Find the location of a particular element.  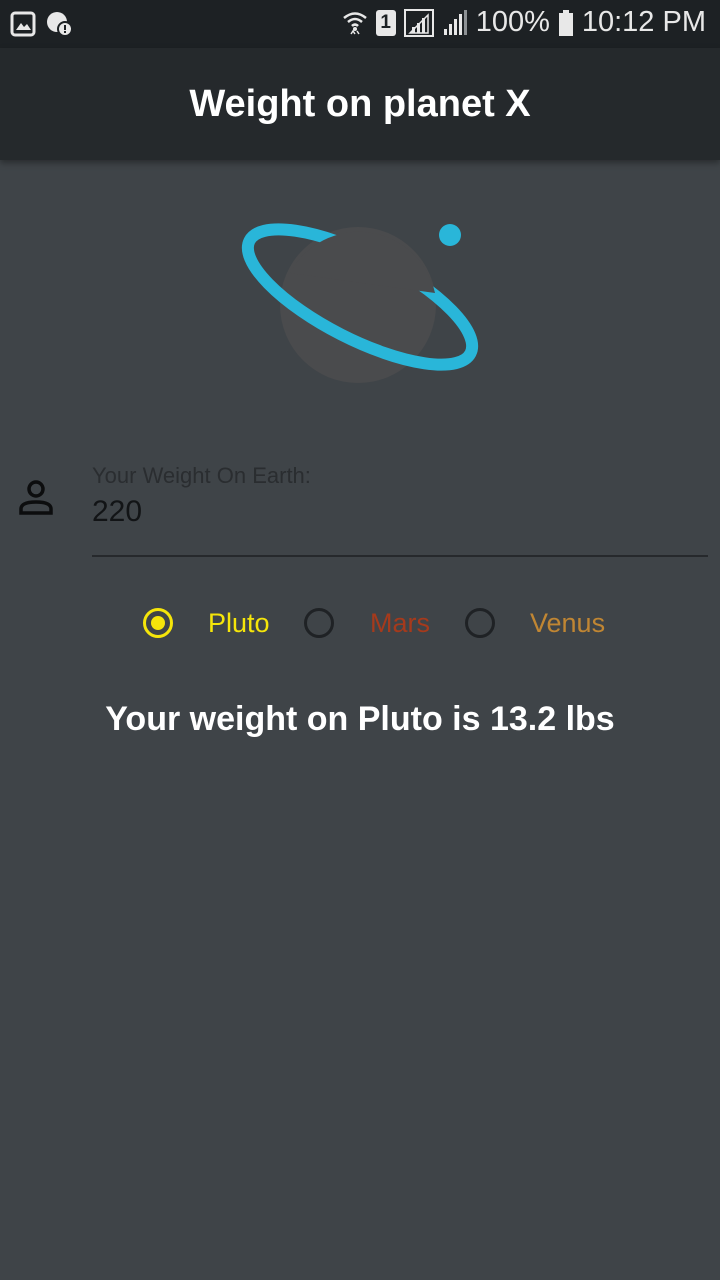

result-text: Your weight on Pluto is 13.2 lbs is located at coordinates (360, 719).